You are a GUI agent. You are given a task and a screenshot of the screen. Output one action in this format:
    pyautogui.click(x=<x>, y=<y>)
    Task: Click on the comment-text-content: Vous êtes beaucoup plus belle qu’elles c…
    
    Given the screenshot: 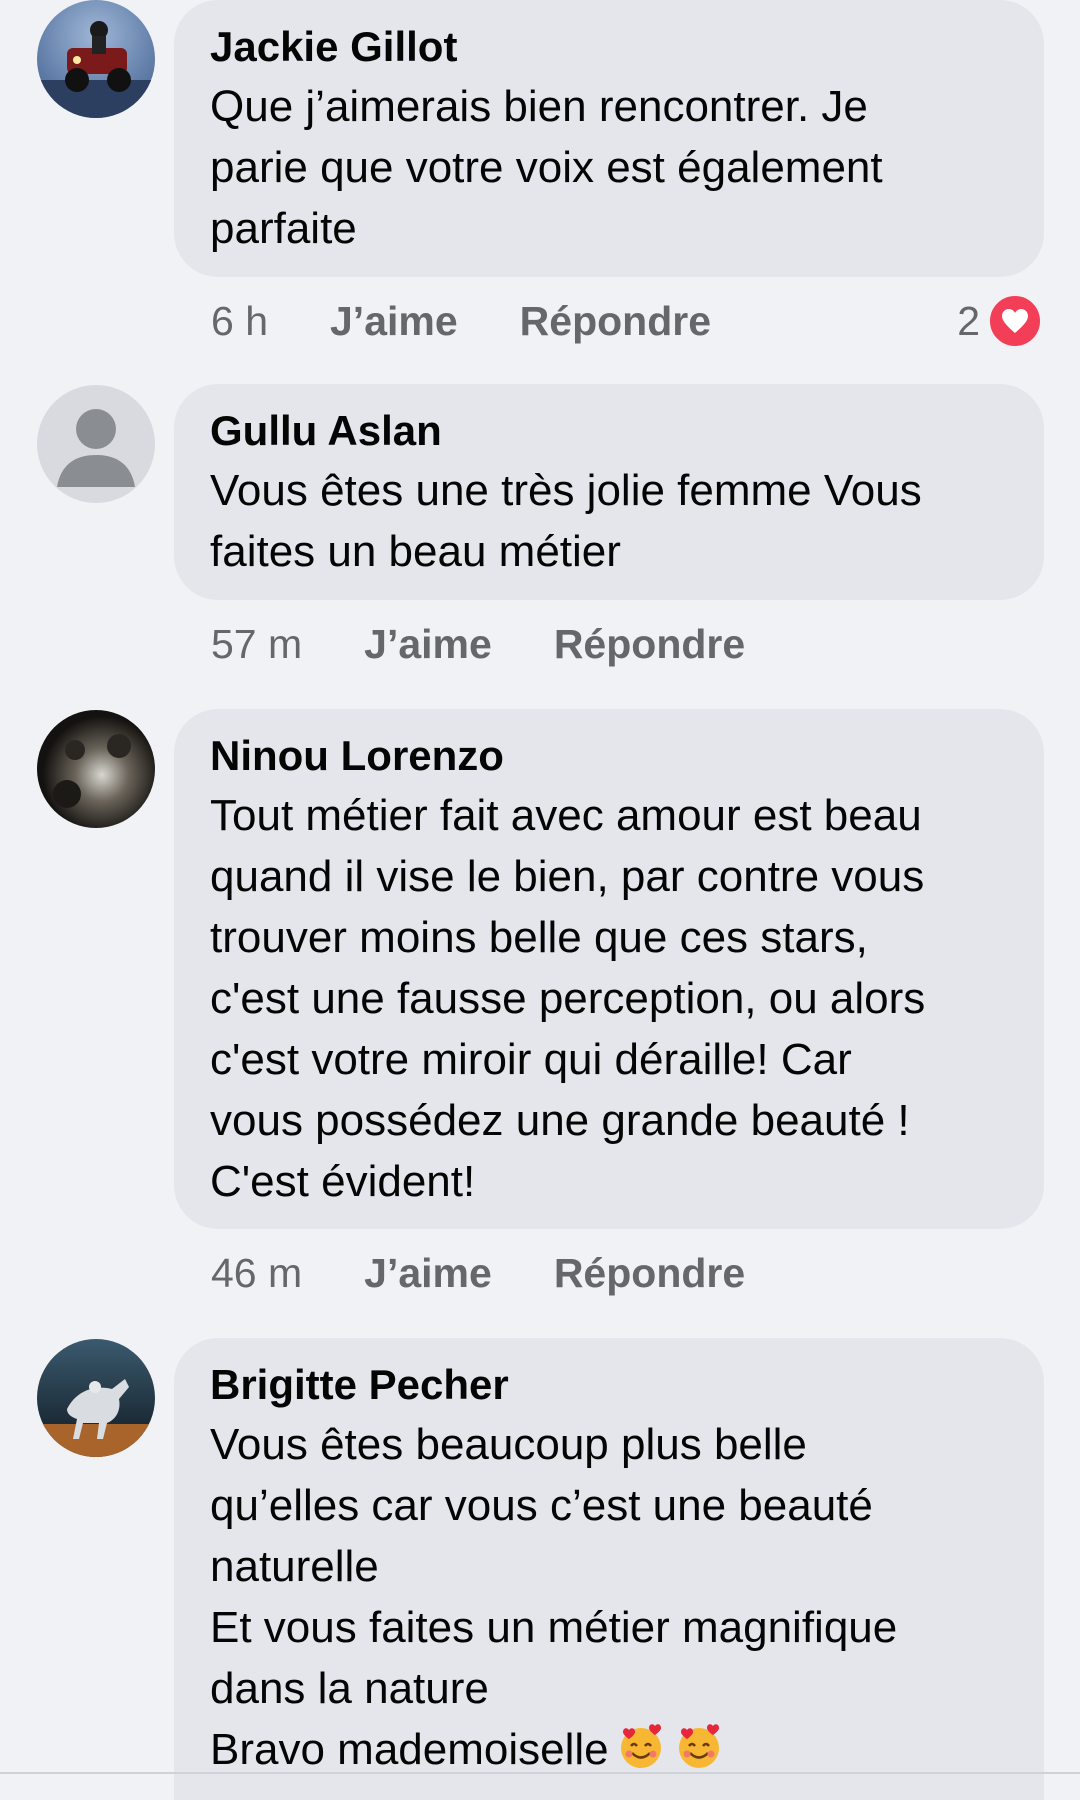 What is the action you would take?
    pyautogui.click(x=554, y=1597)
    